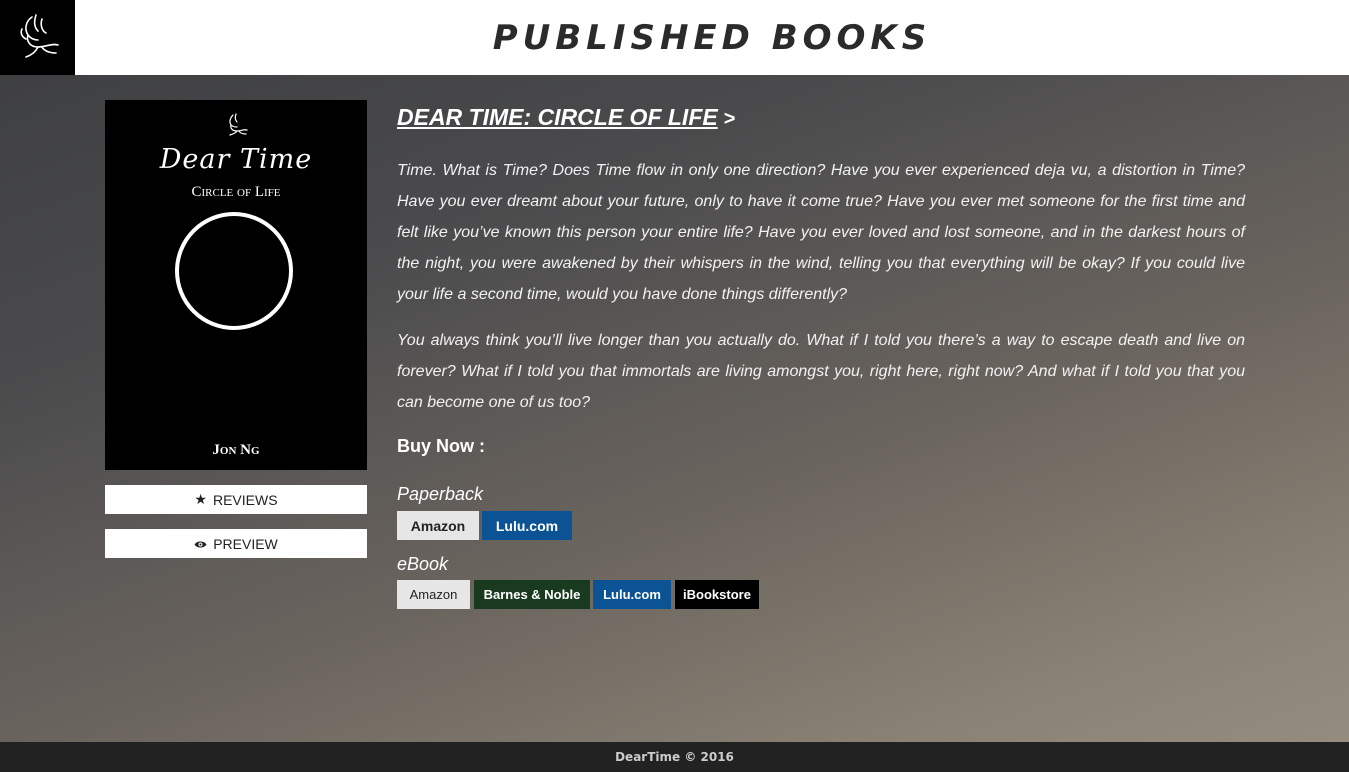 This screenshot has height=772, width=1349. I want to click on ebook-lulu-button: Lulu.com, so click(632, 594).